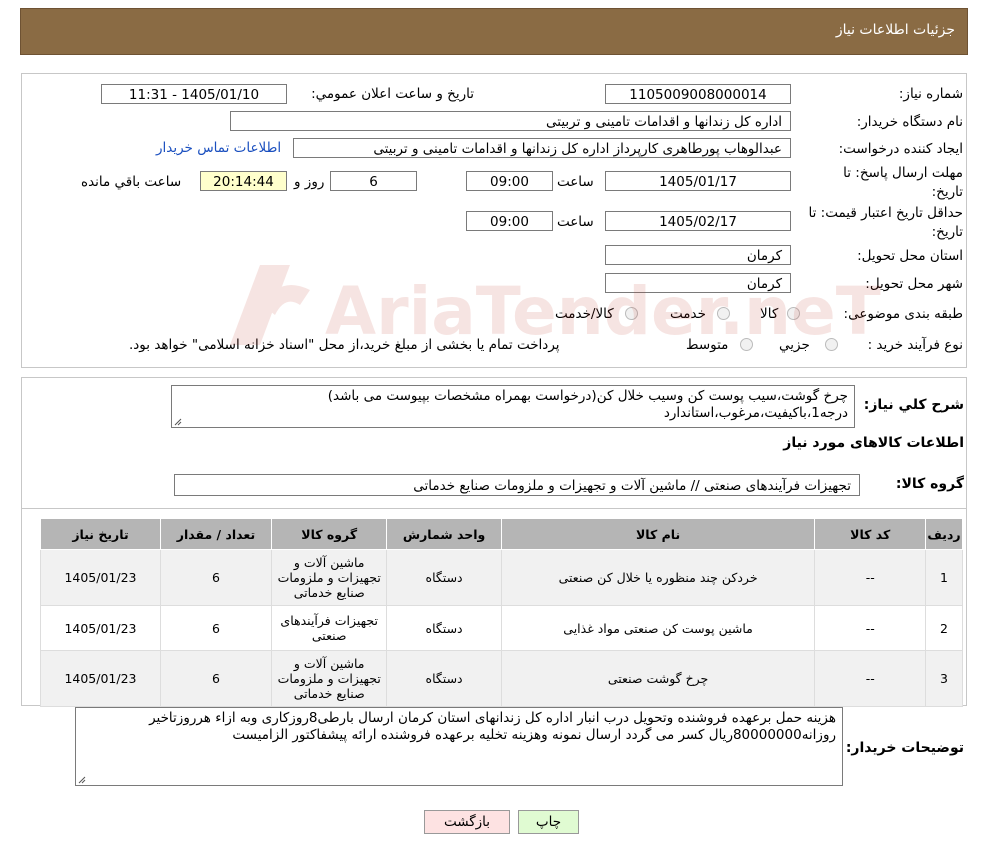 Image resolution: width=985 pixels, height=855 pixels. Describe the element at coordinates (131, 182) in the screenshot. I see `remaining-time-label: ساعت باقي مانده` at that location.